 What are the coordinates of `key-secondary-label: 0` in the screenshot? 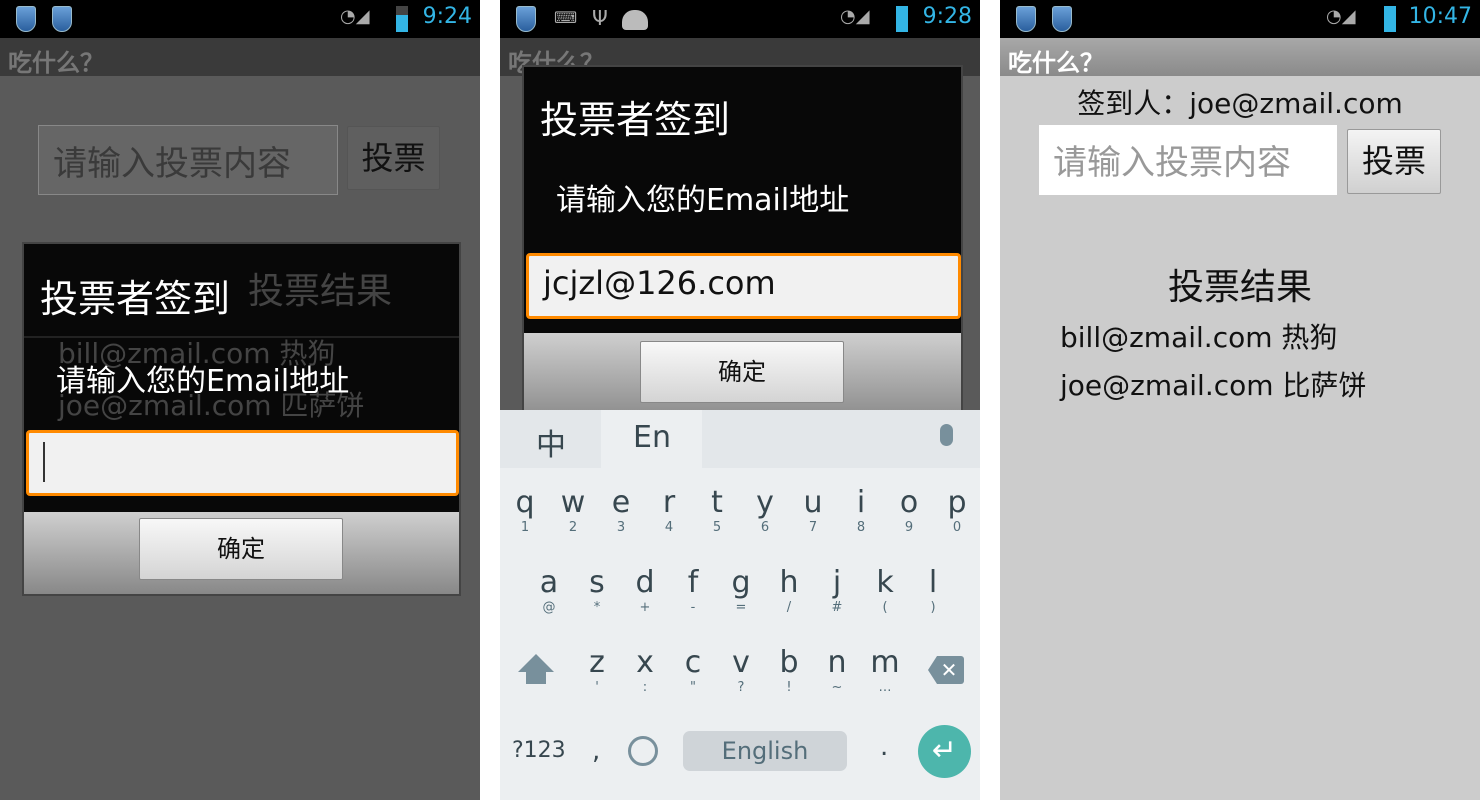 It's located at (957, 527).